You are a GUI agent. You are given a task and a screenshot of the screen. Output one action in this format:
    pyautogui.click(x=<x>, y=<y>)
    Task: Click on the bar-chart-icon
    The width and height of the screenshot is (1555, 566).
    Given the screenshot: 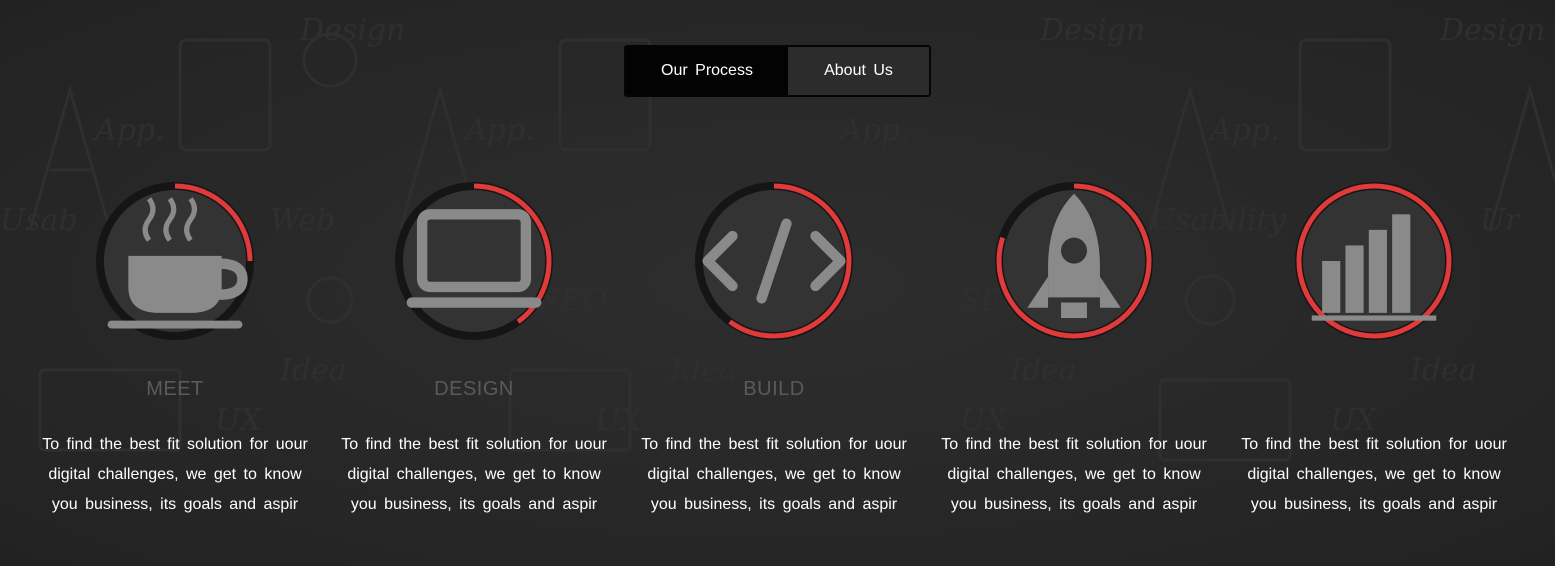 What is the action you would take?
    pyautogui.click(x=1374, y=267)
    